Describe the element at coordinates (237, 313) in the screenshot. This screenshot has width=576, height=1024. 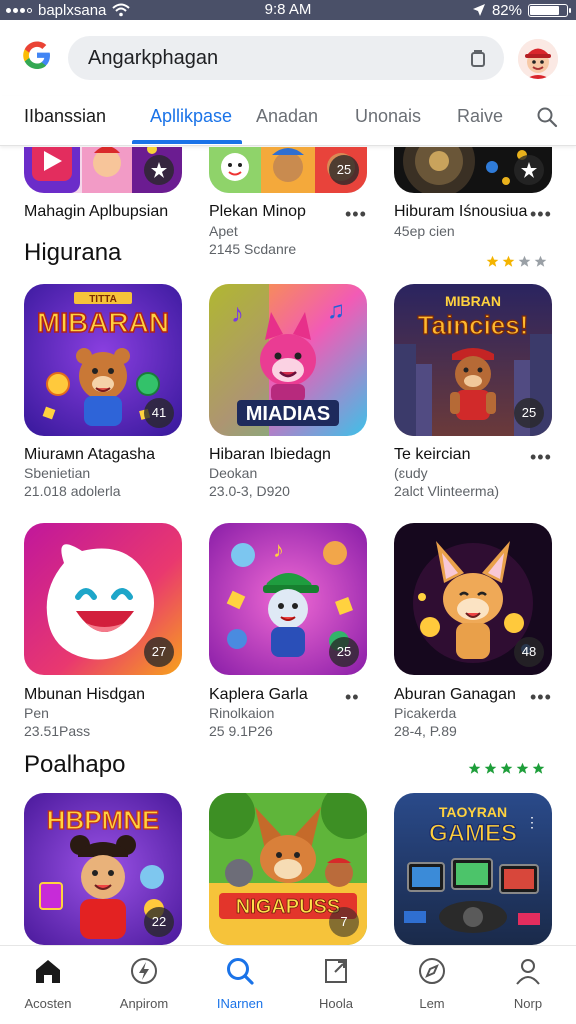
I see `music-note-icon: ♪` at that location.